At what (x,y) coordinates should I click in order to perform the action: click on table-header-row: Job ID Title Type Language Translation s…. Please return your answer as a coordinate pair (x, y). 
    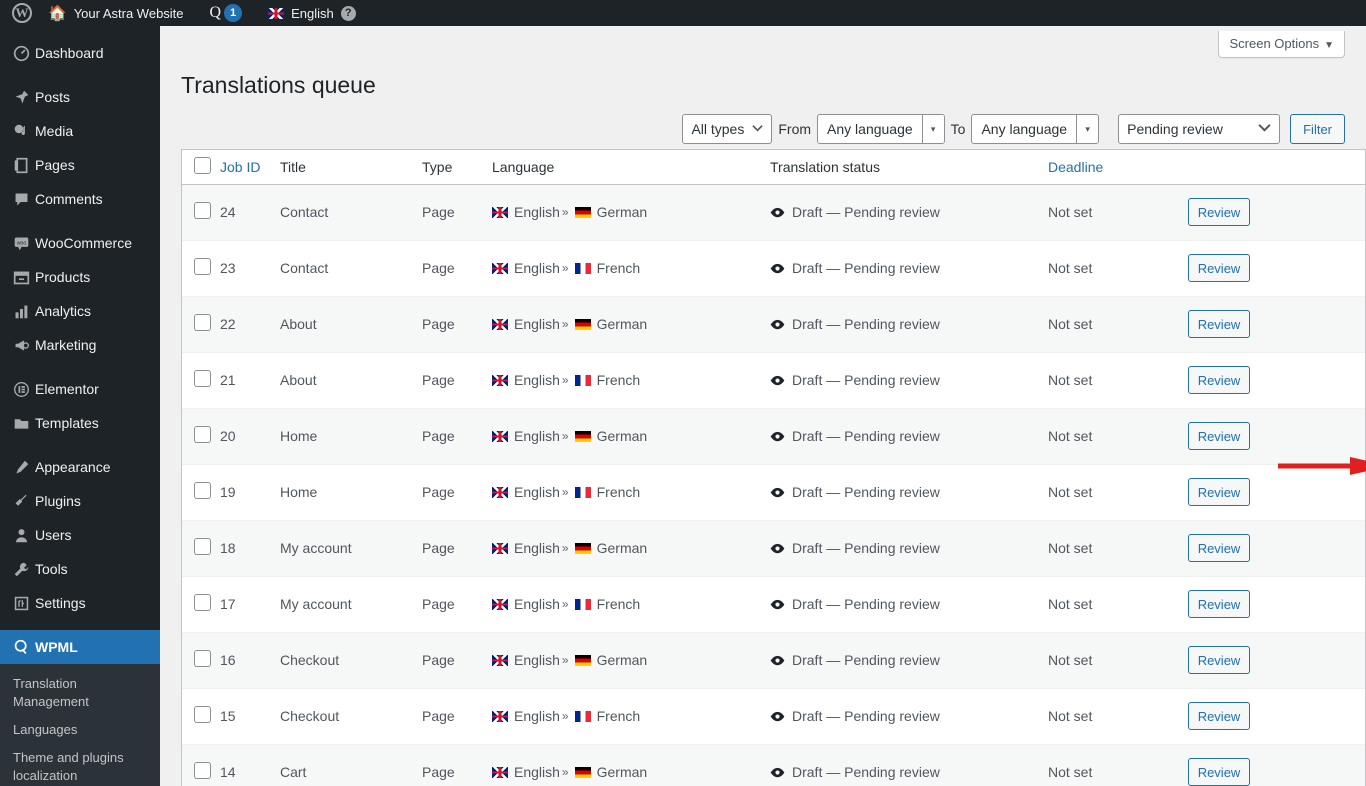
    Looking at the image, I should click on (773, 167).